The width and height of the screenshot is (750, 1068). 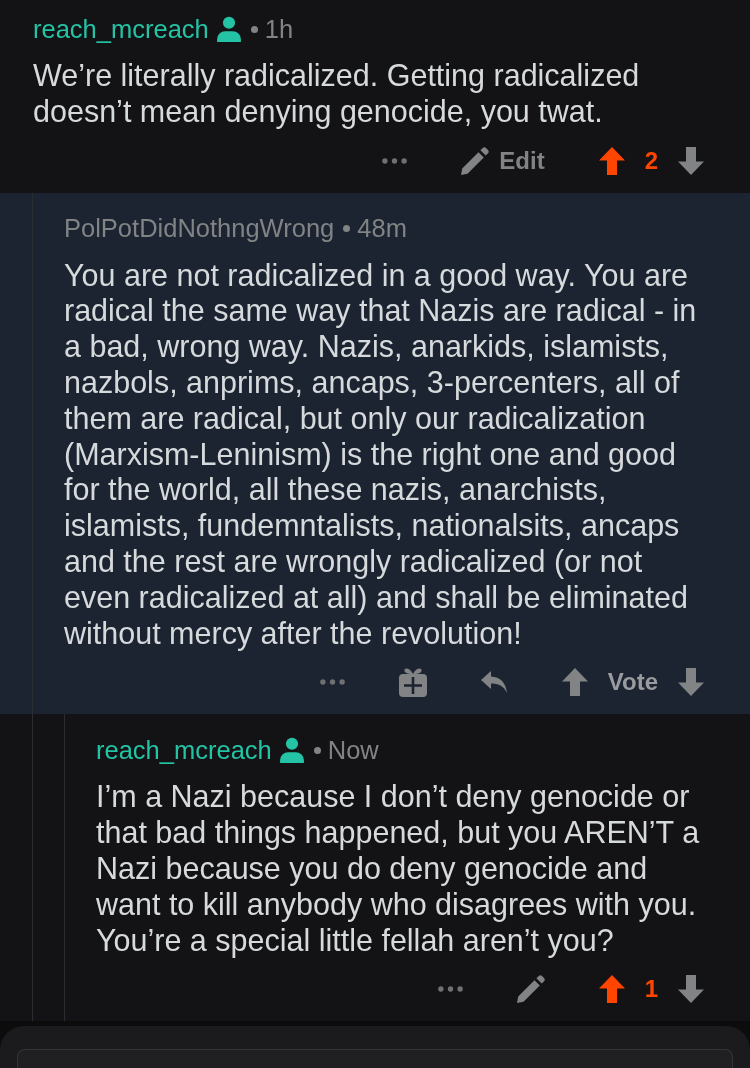 I want to click on gift-icon, so click(x=412, y=682).